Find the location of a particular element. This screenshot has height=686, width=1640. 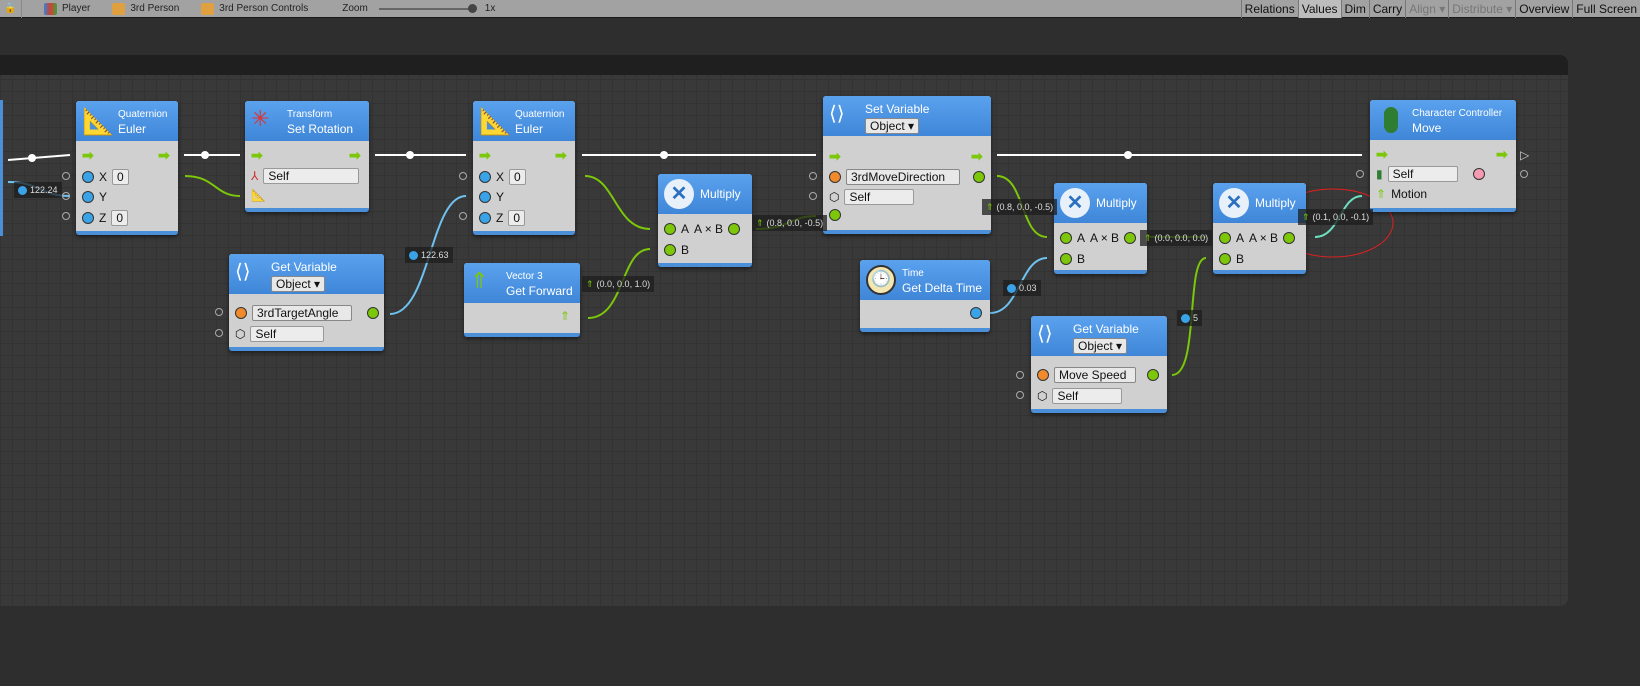

kind-label: Object is located at coordinates (293, 284).